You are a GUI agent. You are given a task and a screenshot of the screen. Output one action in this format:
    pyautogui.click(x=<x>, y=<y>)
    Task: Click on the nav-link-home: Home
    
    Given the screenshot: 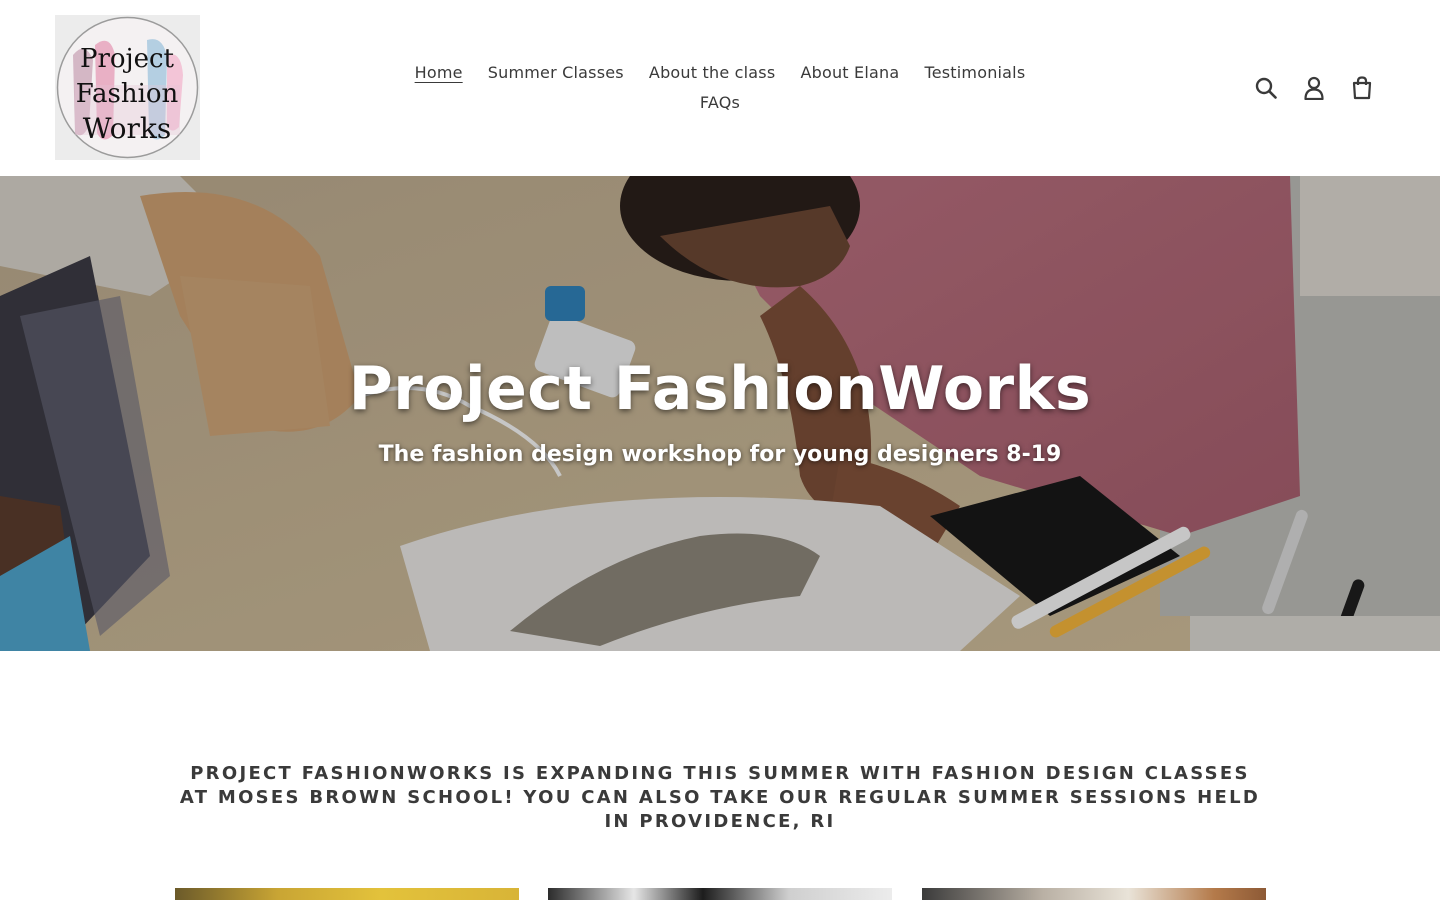 What is the action you would take?
    pyautogui.click(x=439, y=73)
    